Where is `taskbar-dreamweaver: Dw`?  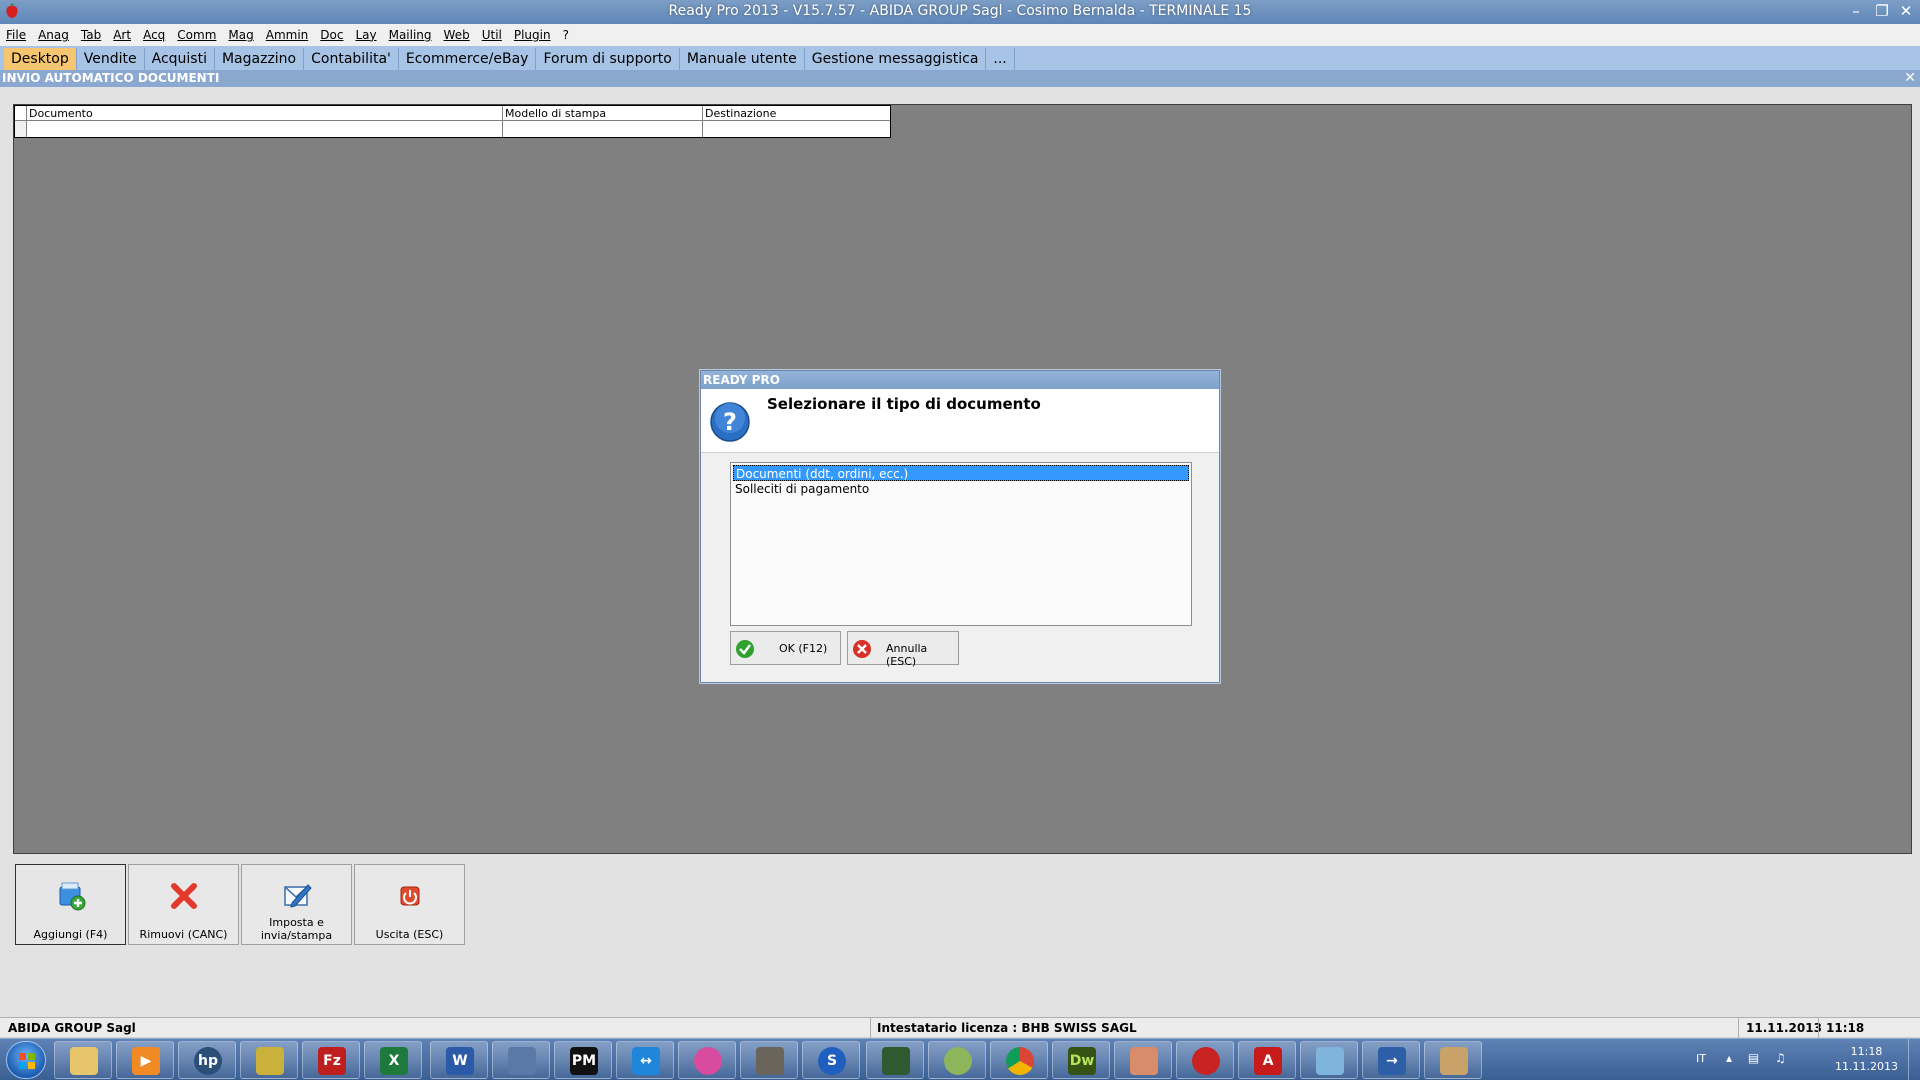 taskbar-dreamweaver: Dw is located at coordinates (1081, 1060).